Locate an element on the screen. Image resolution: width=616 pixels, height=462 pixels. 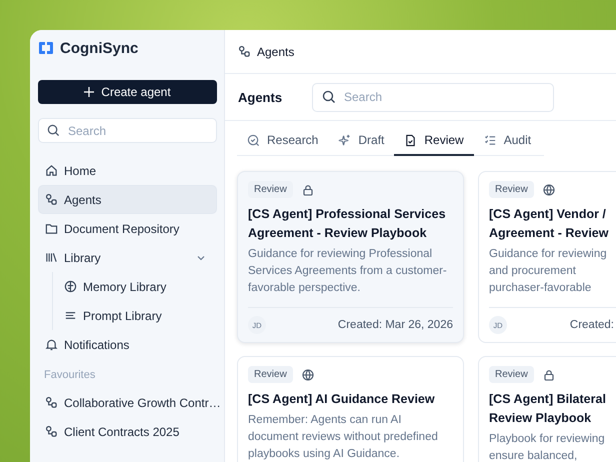
tab: Draft is located at coordinates (361, 144).